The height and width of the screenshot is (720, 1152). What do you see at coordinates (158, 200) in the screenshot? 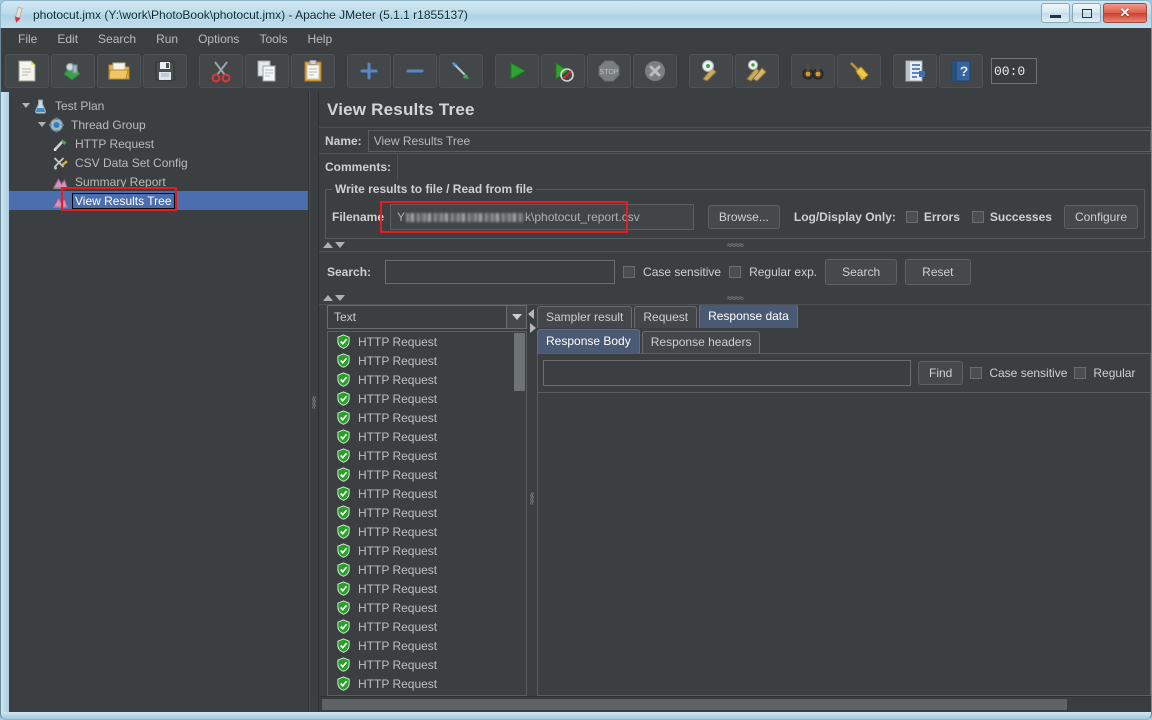
I see `tree-node-view-results-tree: View Results Tree` at bounding box center [158, 200].